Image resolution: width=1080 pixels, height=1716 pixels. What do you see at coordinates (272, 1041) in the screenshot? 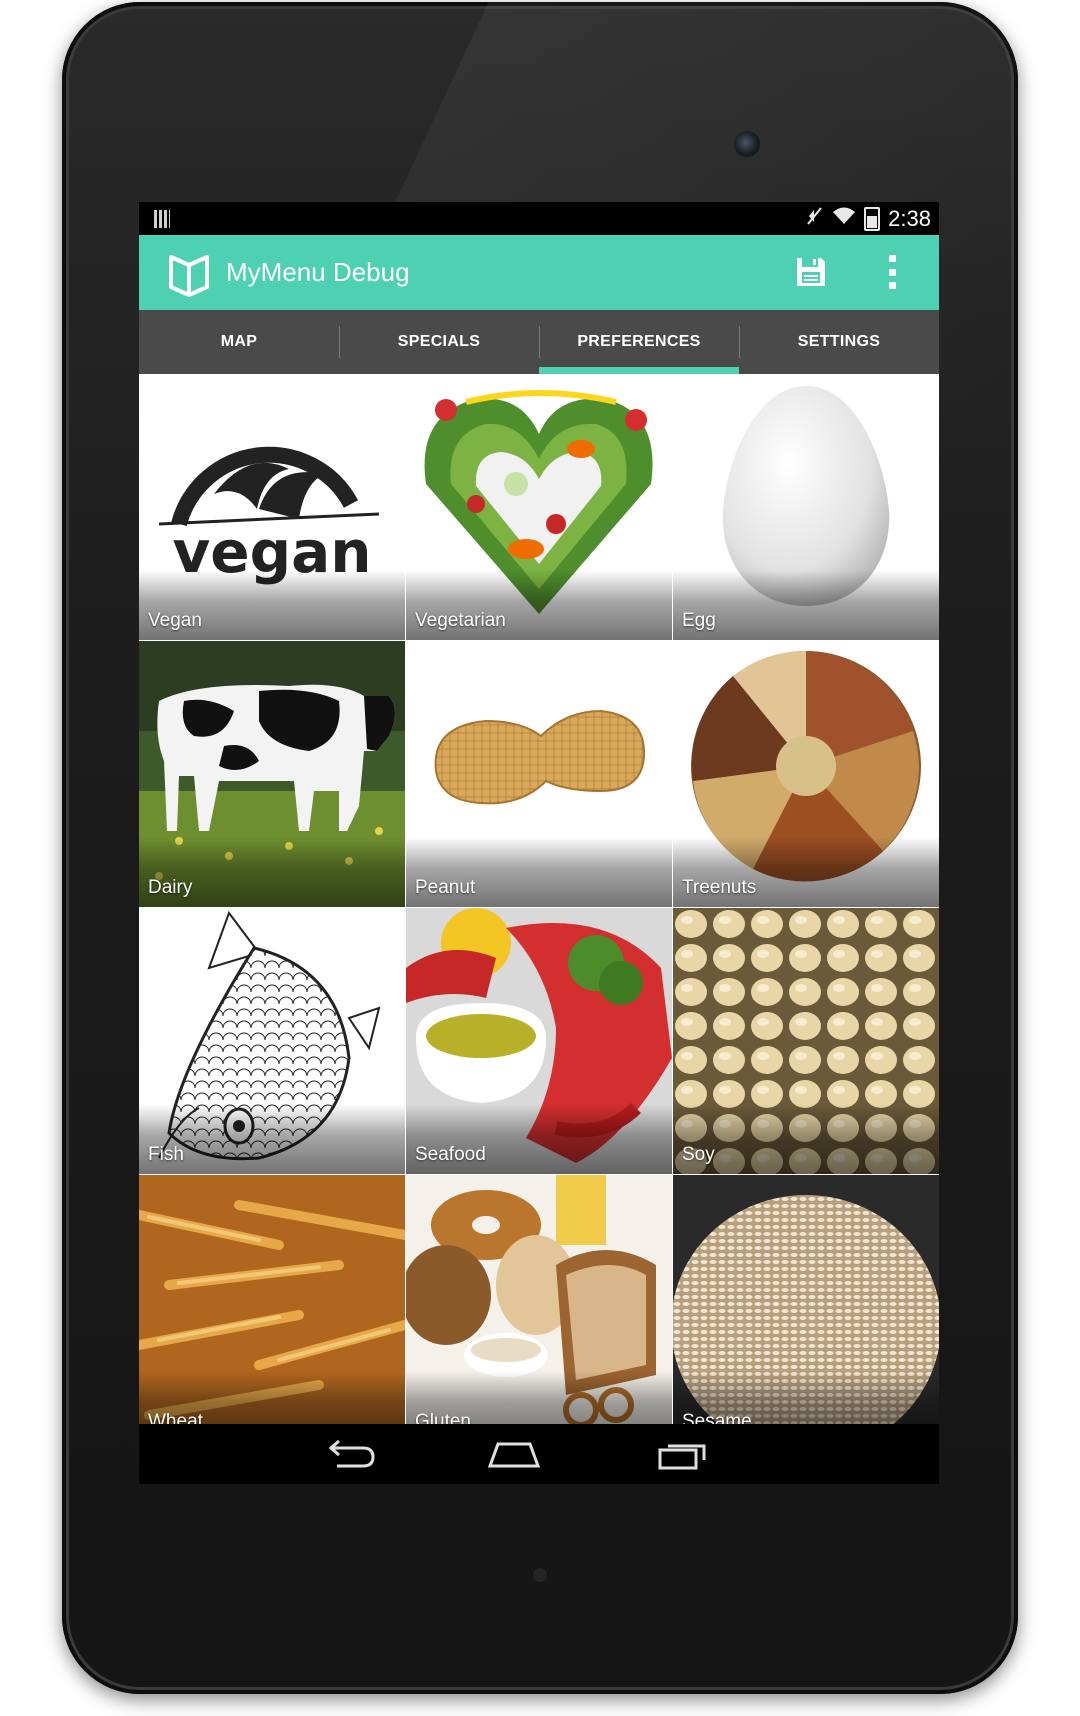
I see `preference-tile-fish: Fish` at bounding box center [272, 1041].